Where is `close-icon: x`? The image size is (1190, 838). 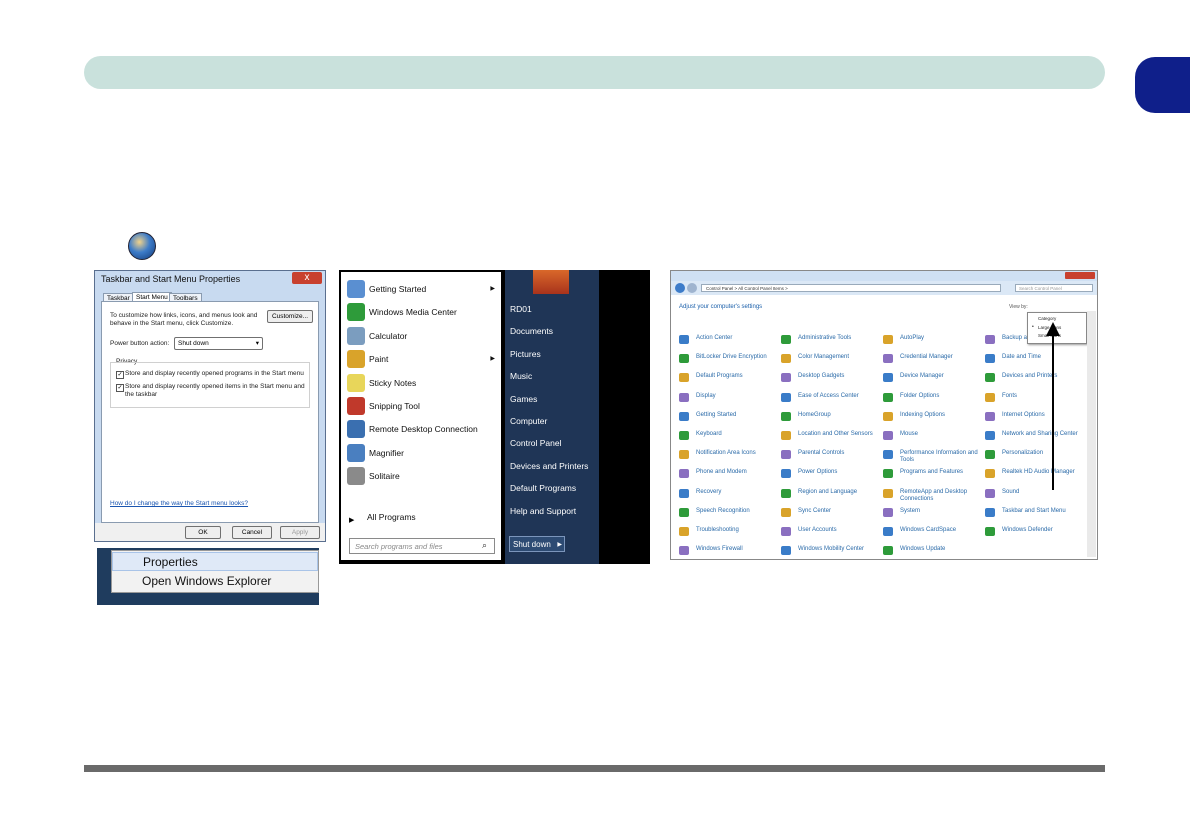 close-icon: x is located at coordinates (307, 278).